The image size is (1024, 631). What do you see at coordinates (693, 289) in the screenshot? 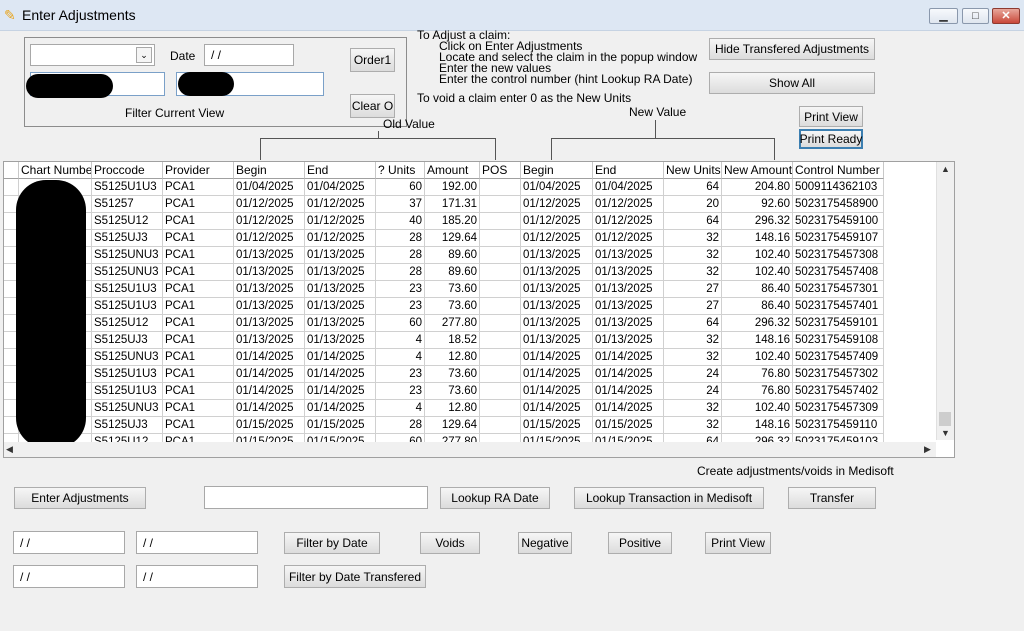
I see `table-cell: 27` at bounding box center [693, 289].